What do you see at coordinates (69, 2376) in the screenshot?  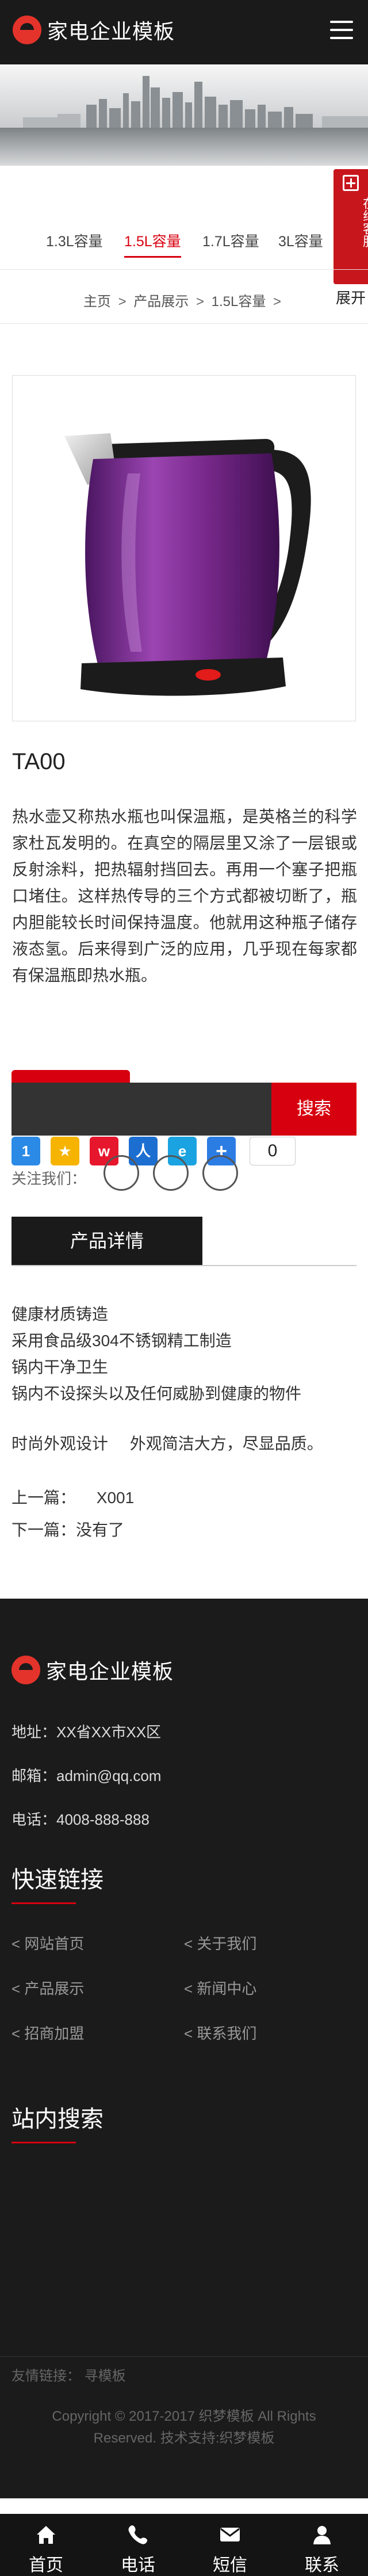 I see `friend-links: 友情链接： 寻模板` at bounding box center [69, 2376].